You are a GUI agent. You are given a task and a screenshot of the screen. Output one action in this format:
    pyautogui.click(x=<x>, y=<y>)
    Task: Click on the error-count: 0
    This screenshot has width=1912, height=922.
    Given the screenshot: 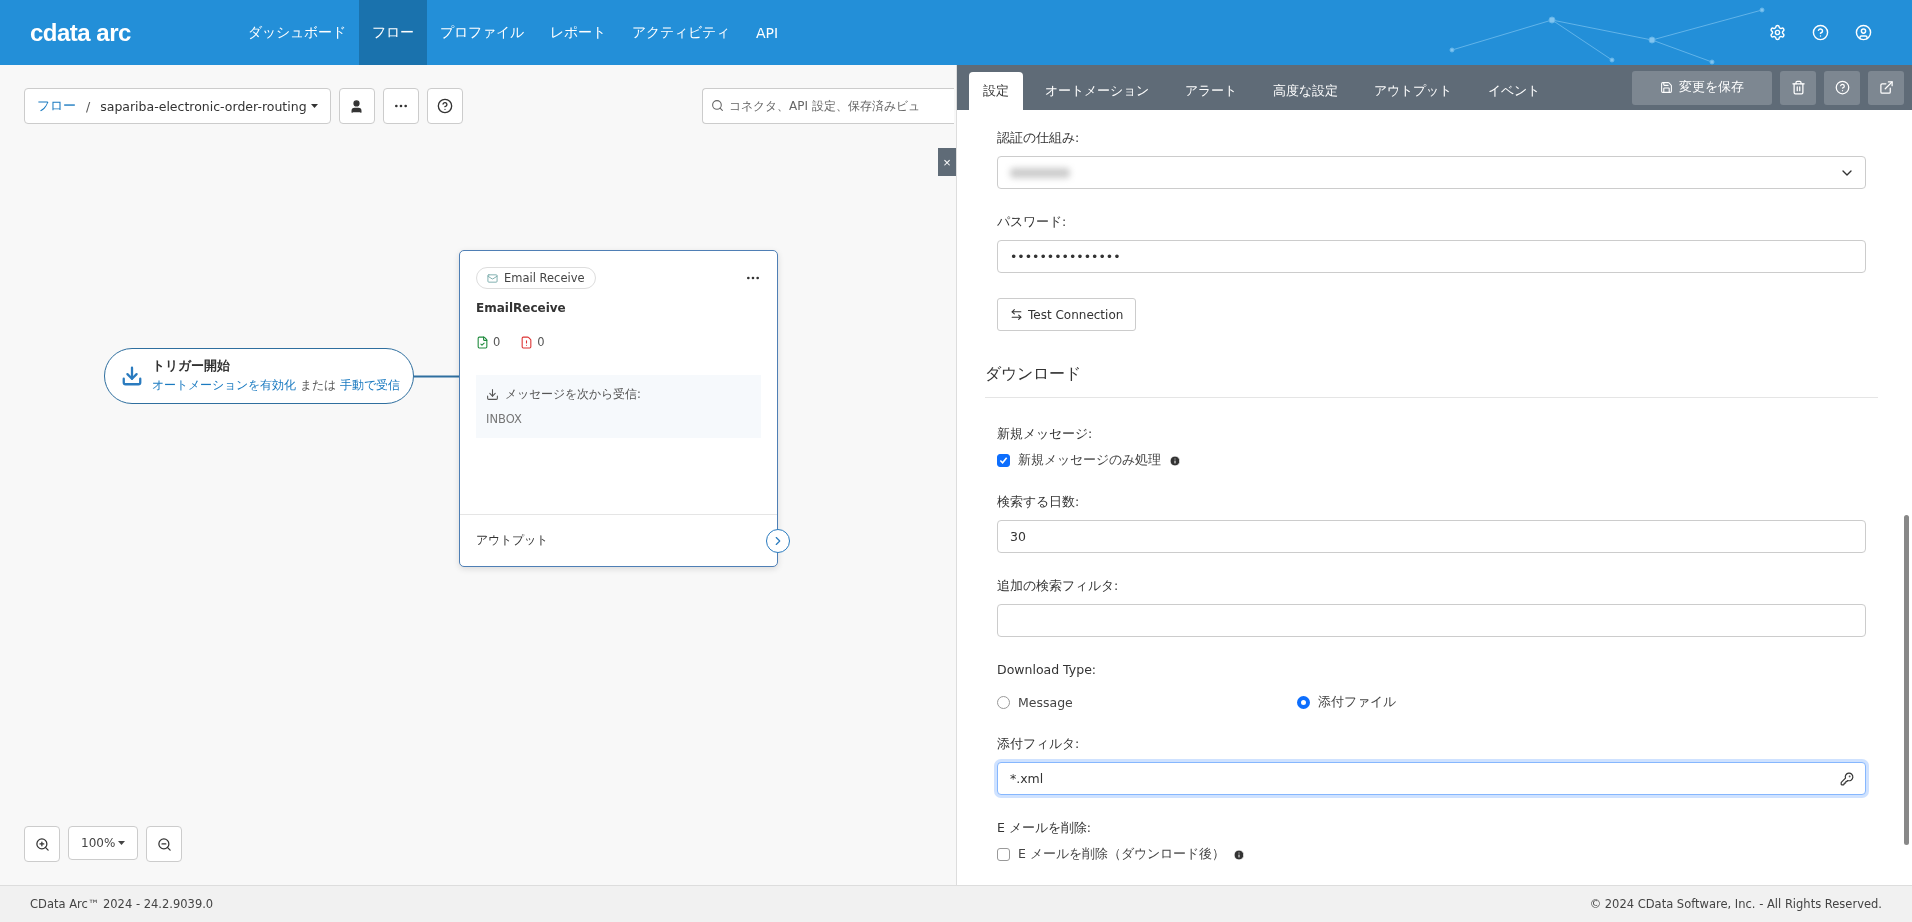 What is the action you would take?
    pyautogui.click(x=532, y=342)
    